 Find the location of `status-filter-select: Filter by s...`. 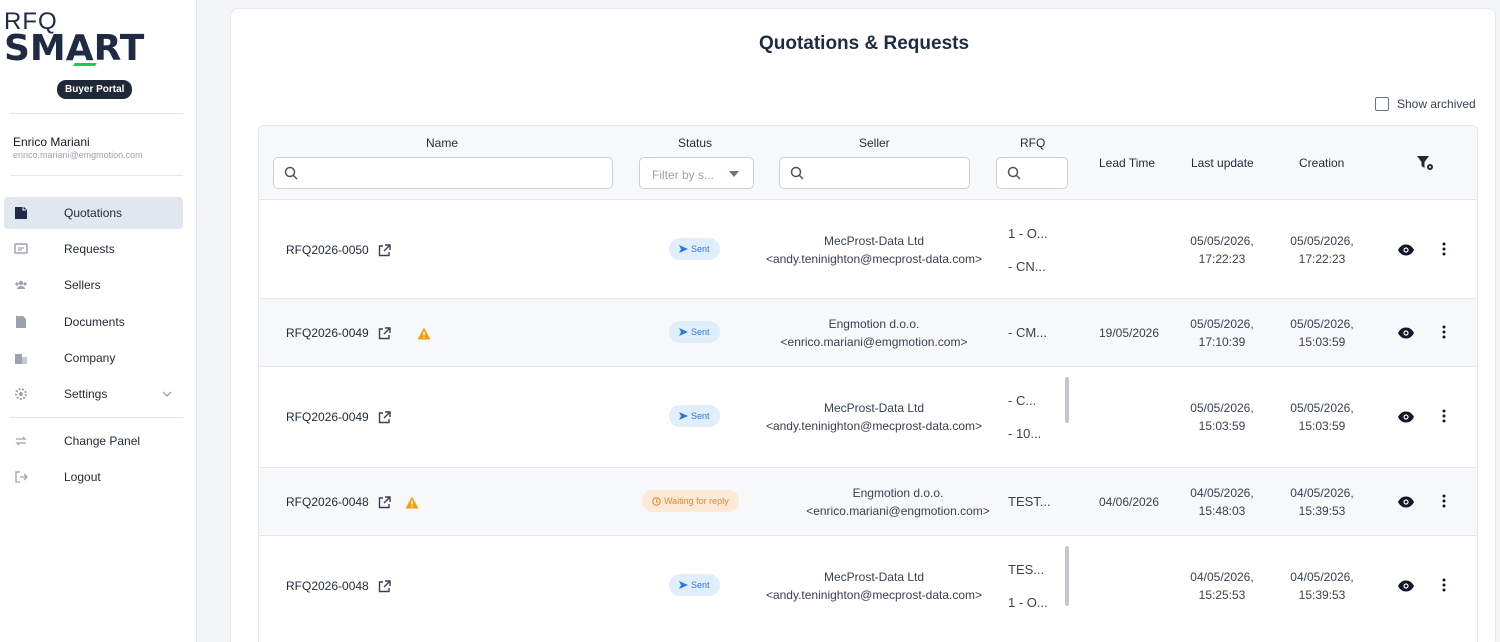

status-filter-select: Filter by s... is located at coordinates (696, 173).